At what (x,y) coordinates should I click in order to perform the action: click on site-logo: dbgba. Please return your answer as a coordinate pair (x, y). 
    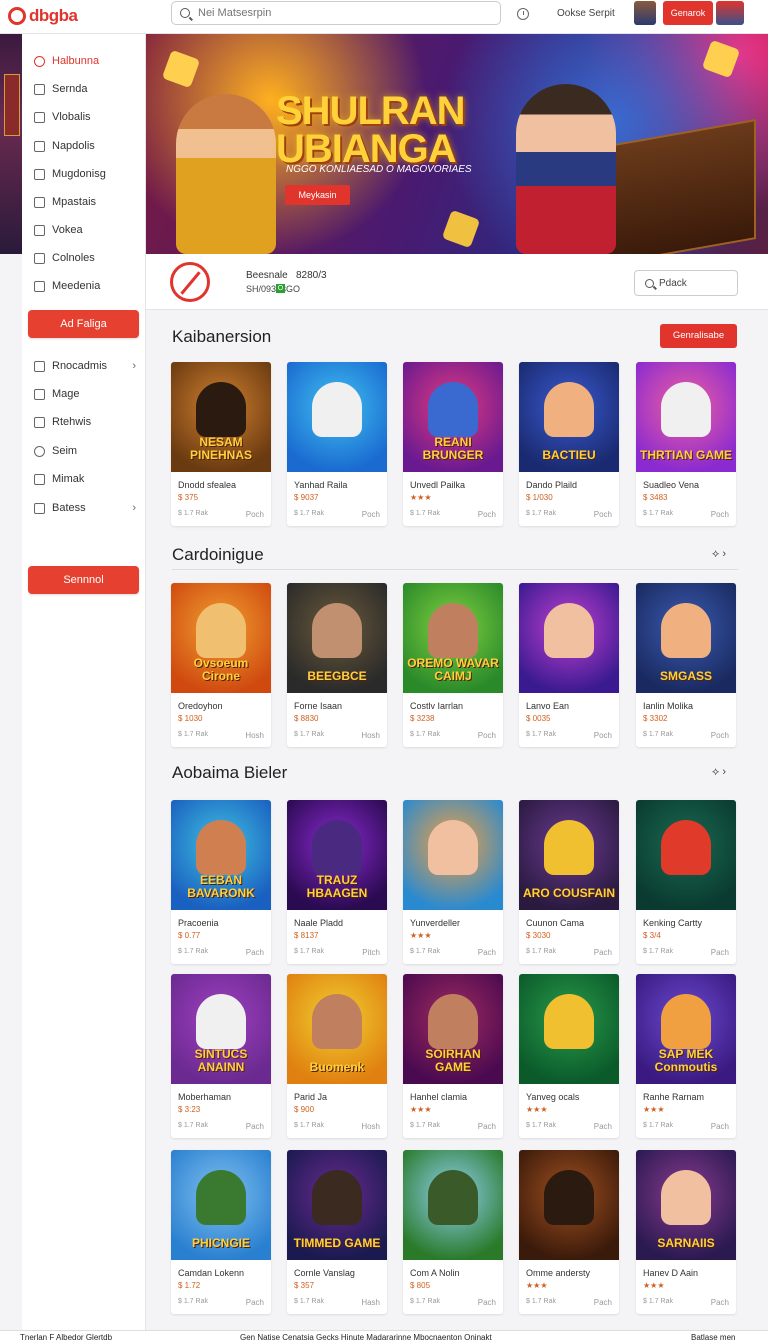
    Looking at the image, I should click on (58, 16).